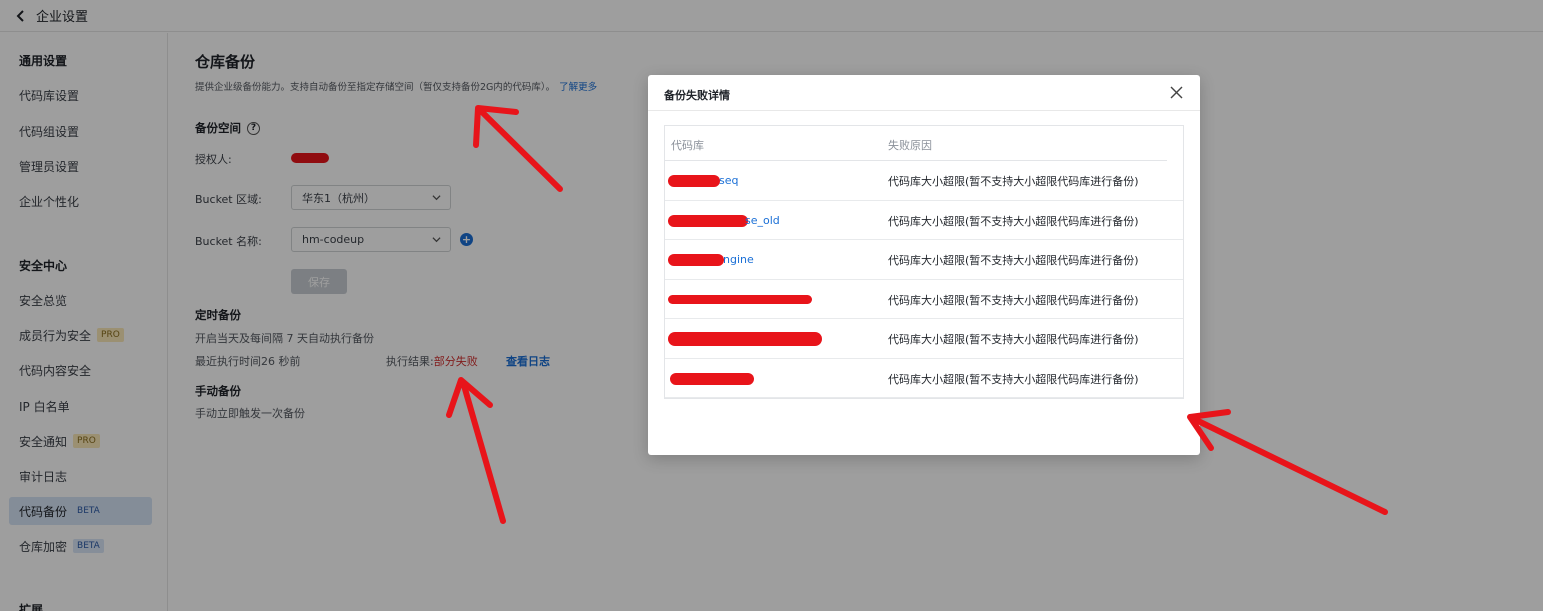 This screenshot has width=1543, height=611. I want to click on repo-link: ngine, so click(738, 259).